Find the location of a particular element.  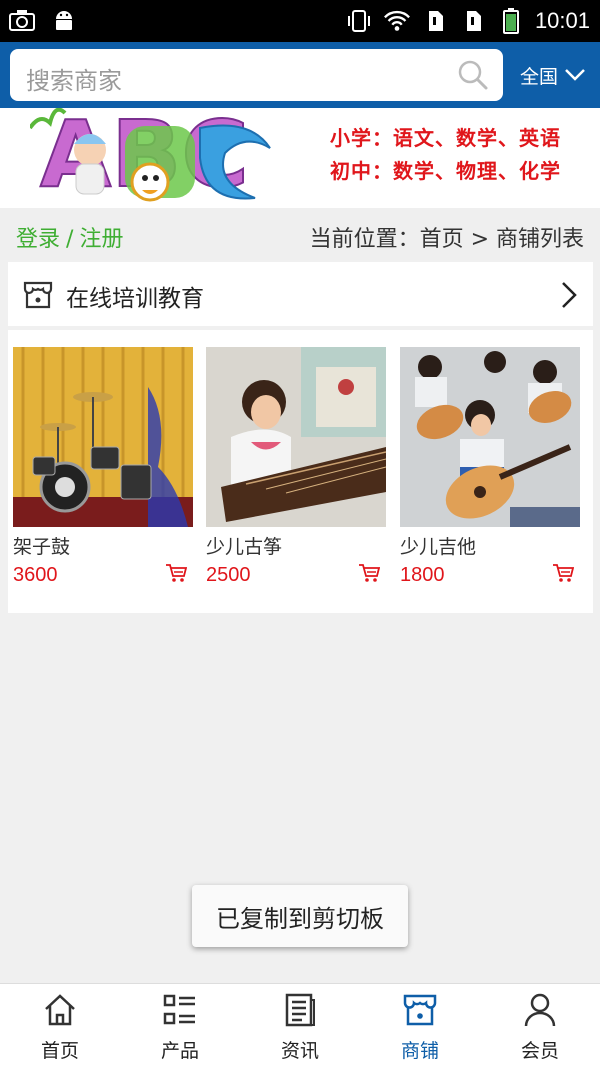

login-link: 登录 is located at coordinates (38, 239).